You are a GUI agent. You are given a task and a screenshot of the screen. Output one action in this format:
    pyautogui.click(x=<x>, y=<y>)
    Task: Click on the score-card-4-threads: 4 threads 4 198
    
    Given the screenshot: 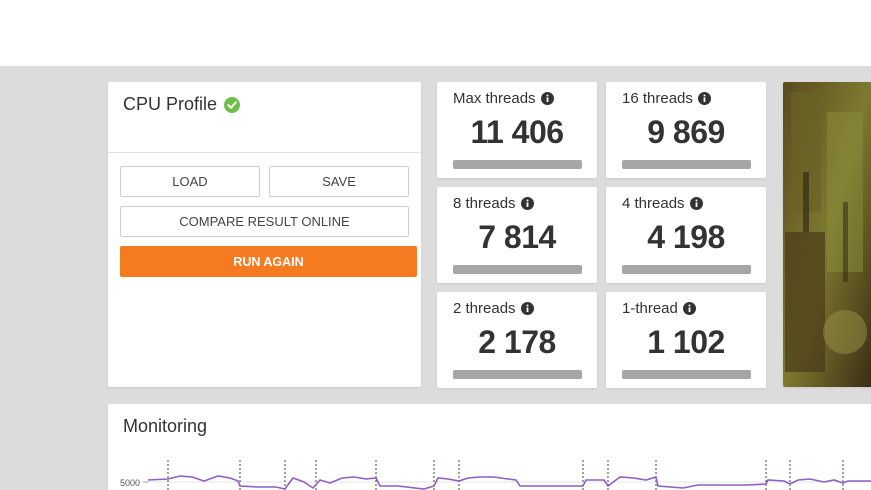 What is the action you would take?
    pyautogui.click(x=686, y=235)
    